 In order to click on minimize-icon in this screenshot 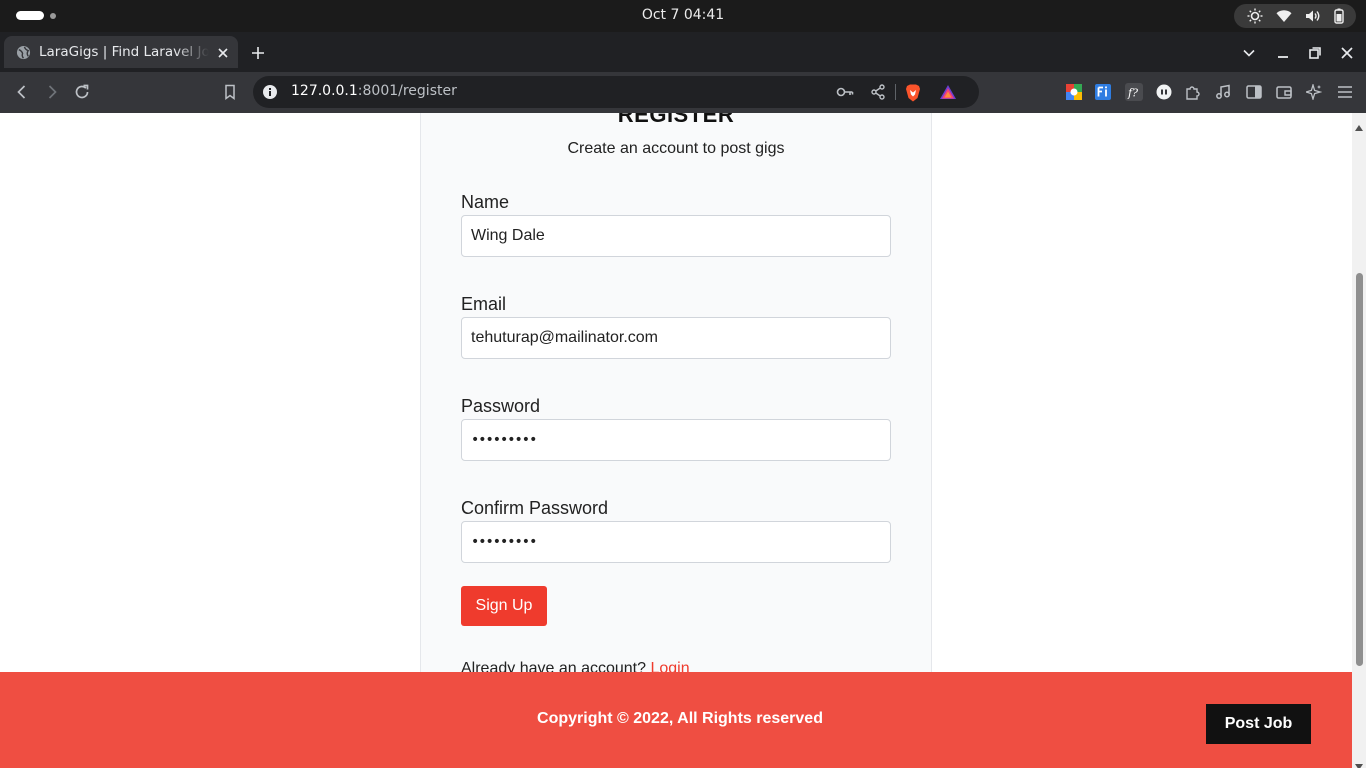, I will do `click(1283, 54)`.